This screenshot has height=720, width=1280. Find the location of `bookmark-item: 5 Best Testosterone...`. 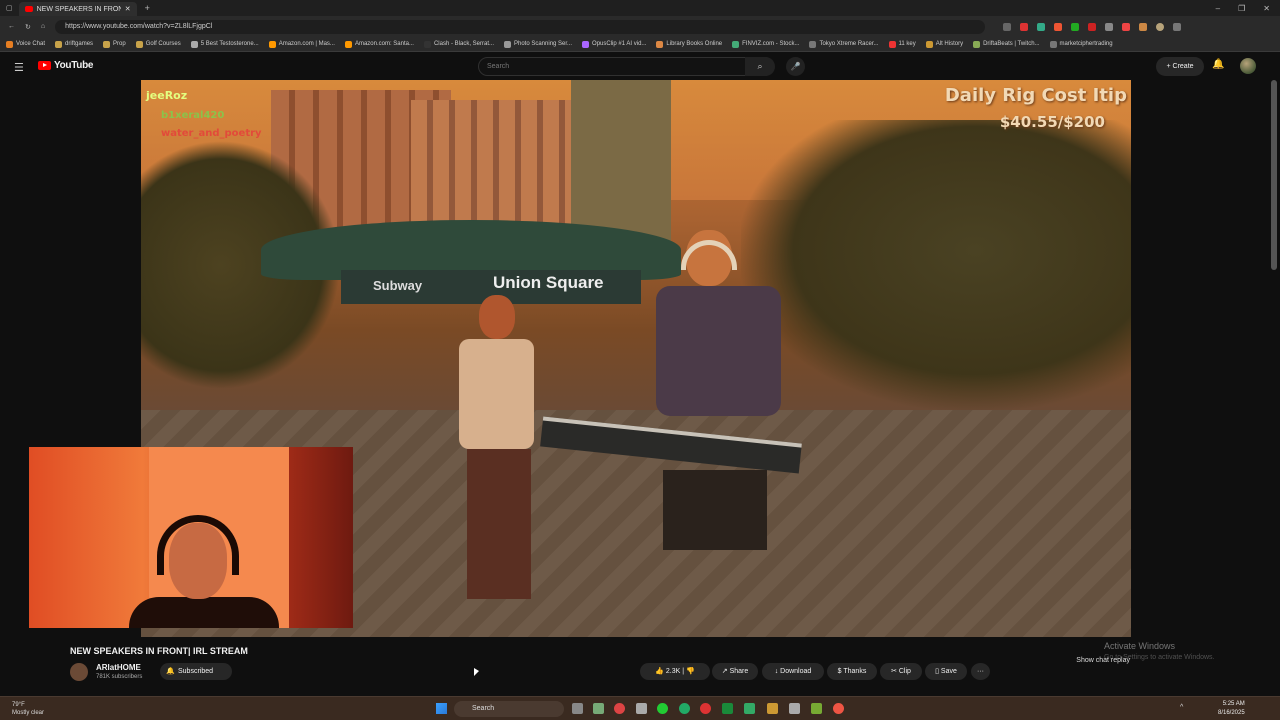

bookmark-item: 5 Best Testosterone... is located at coordinates (224, 44).